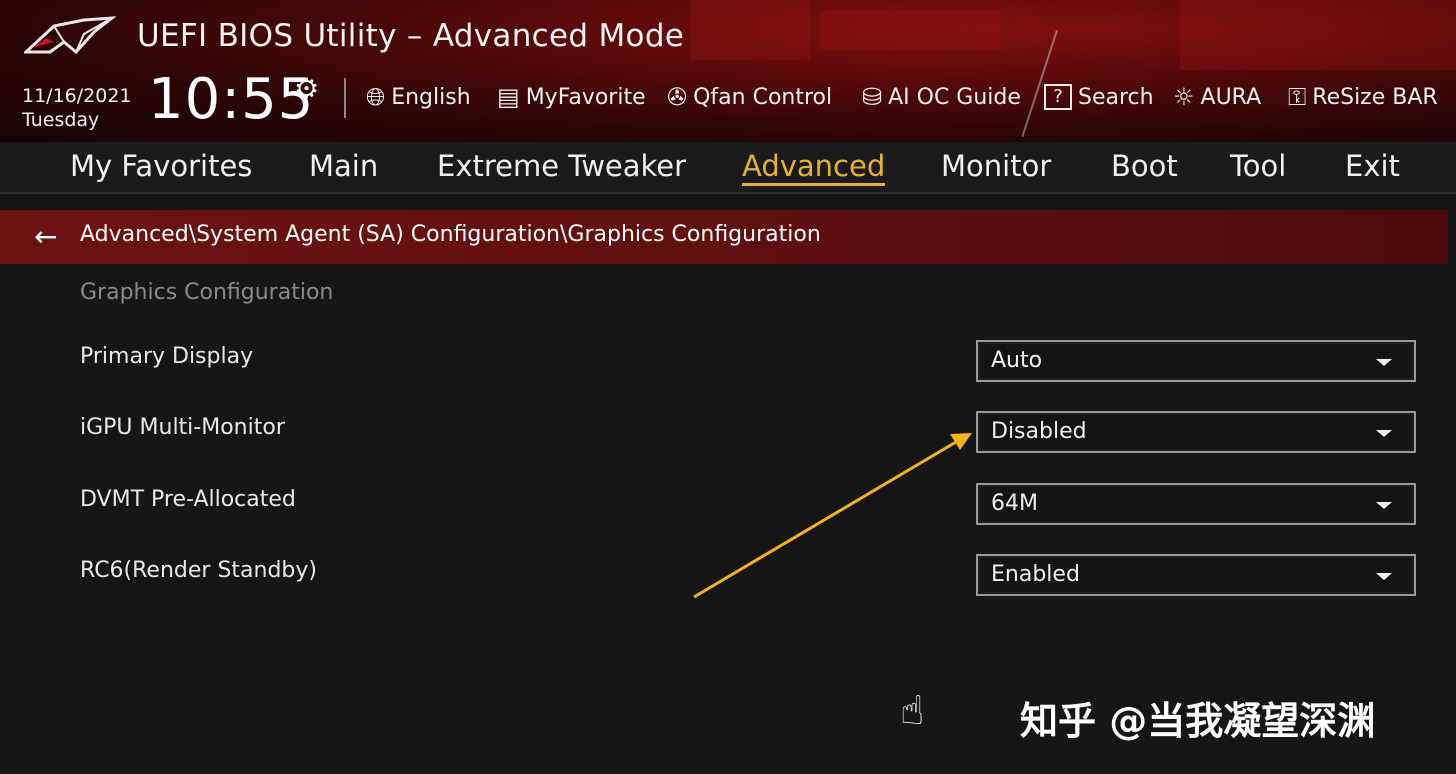  I want to click on fan-icon: ✇, so click(677, 97).